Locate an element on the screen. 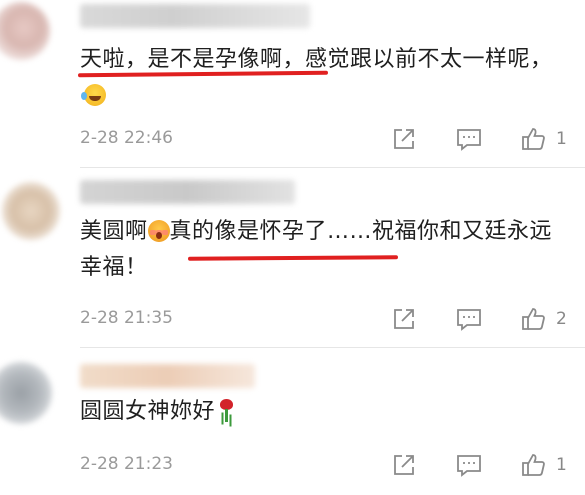 The height and width of the screenshot is (495, 585). comment-timestamp: 2-28 22:46 is located at coordinates (126, 138).